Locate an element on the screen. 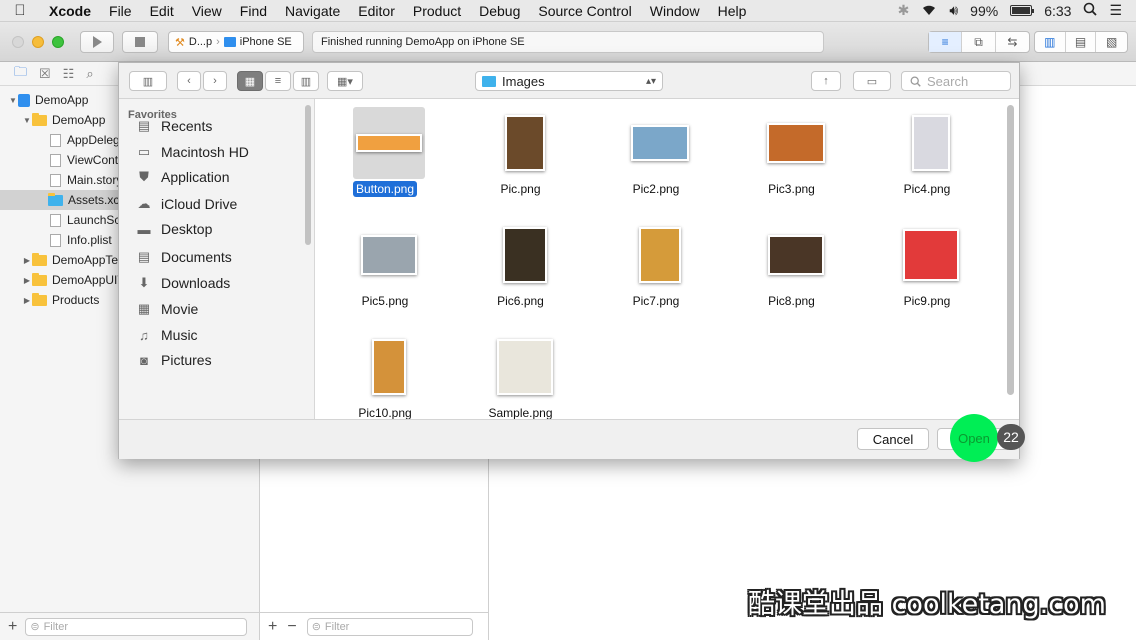  recents-icon: ▤ is located at coordinates (144, 125).